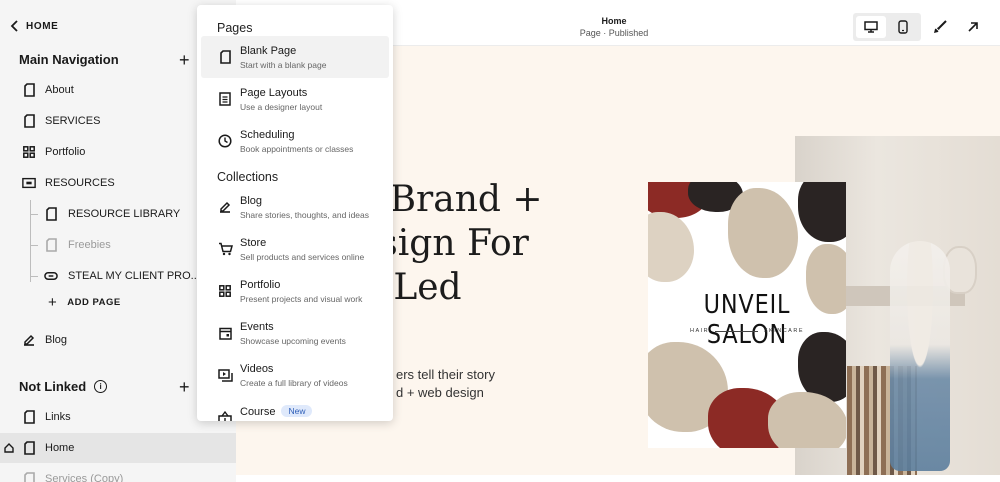 This screenshot has width=1000, height=482. What do you see at coordinates (297, 411) in the screenshot?
I see `new-badge: New` at bounding box center [297, 411].